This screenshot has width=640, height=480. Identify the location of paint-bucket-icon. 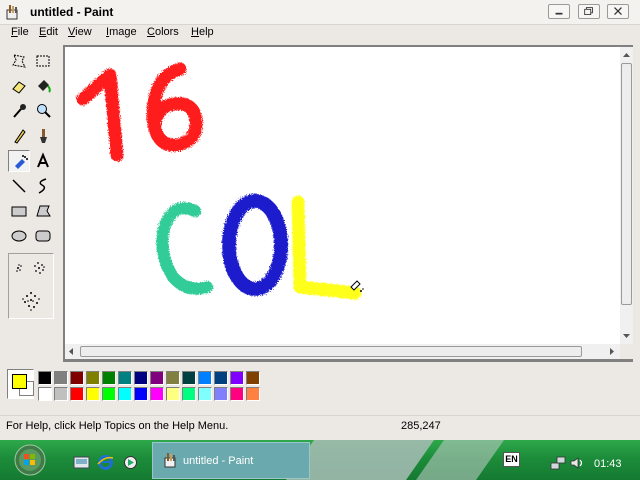
(44, 86).